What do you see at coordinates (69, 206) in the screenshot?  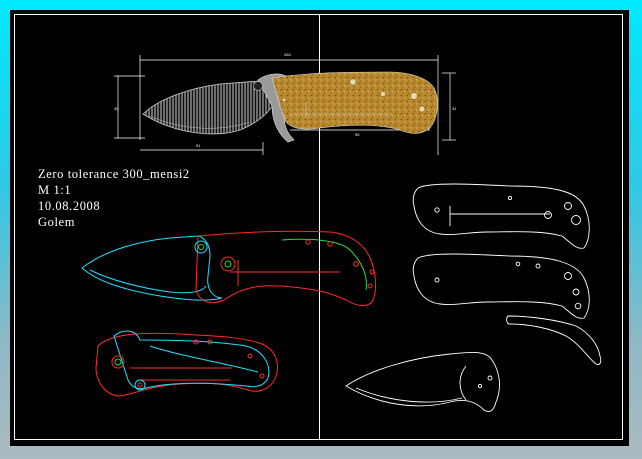 I see `drawing-date: 10.08.2008` at bounding box center [69, 206].